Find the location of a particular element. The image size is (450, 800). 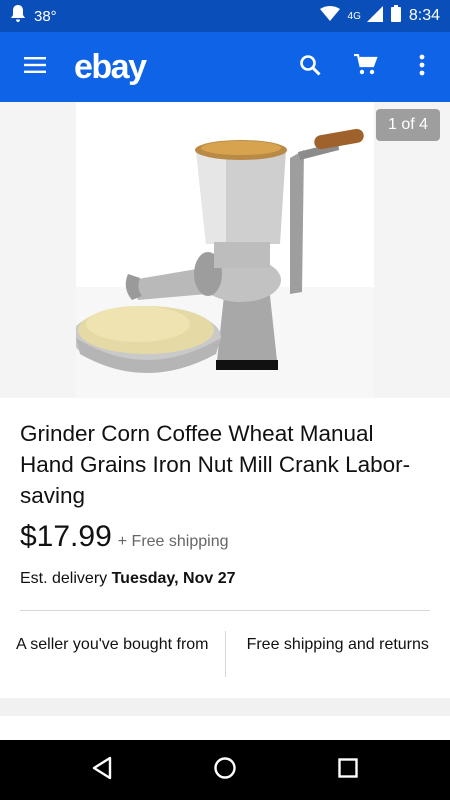

search-button is located at coordinates (310, 67).